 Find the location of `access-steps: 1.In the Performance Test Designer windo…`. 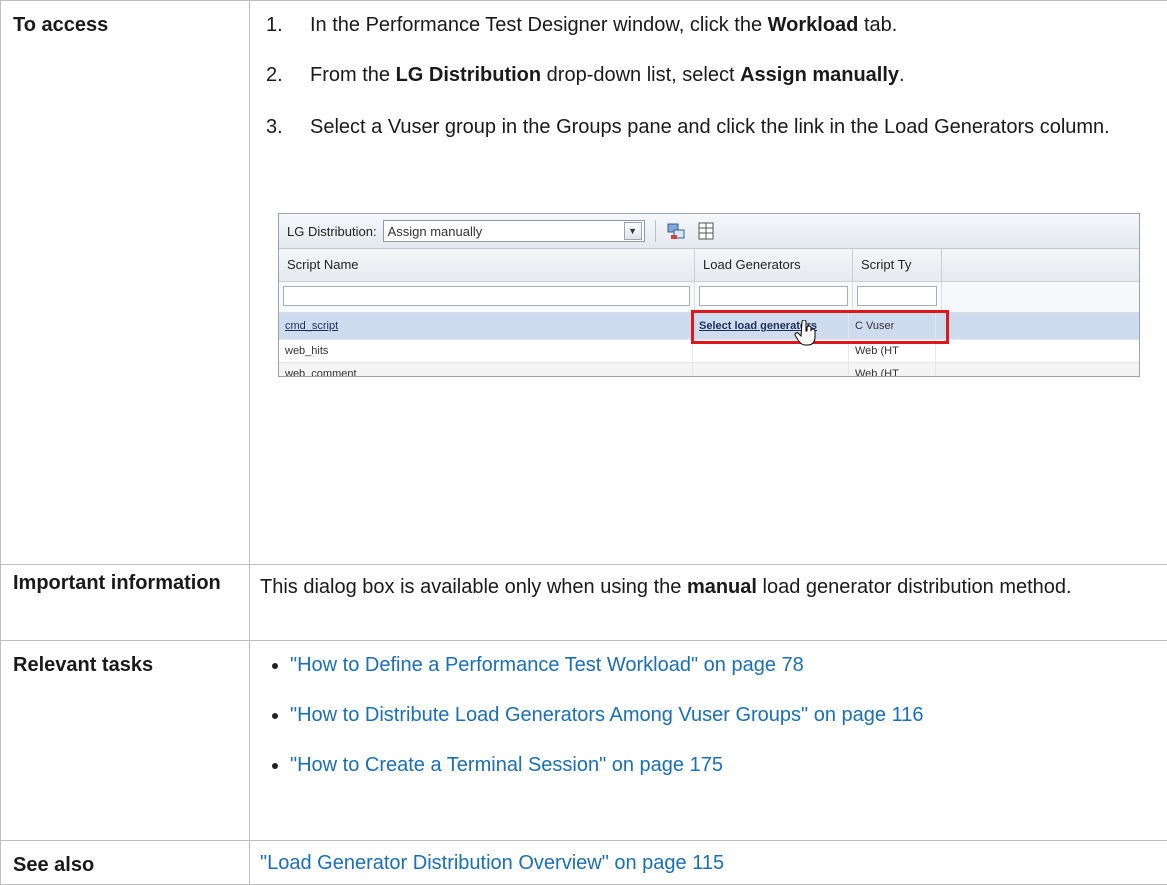

access-steps: 1.In the Performance Test Designer windo… is located at coordinates (708, 76).